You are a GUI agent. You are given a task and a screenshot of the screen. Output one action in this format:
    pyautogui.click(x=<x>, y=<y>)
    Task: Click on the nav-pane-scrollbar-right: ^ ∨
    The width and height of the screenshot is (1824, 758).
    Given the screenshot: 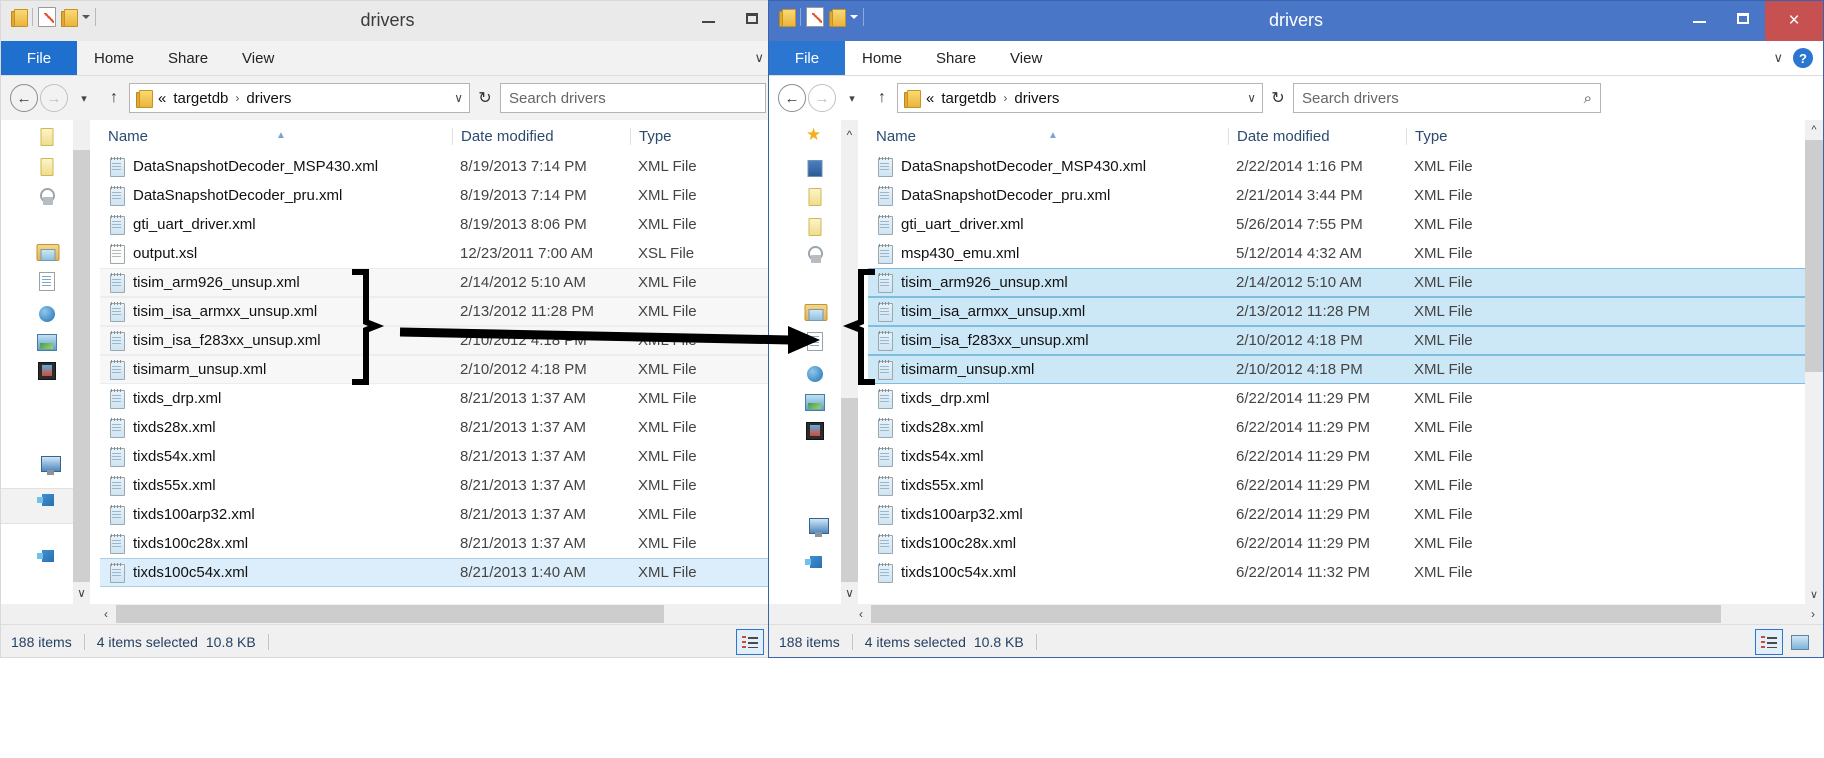 What is the action you would take?
    pyautogui.click(x=849, y=362)
    